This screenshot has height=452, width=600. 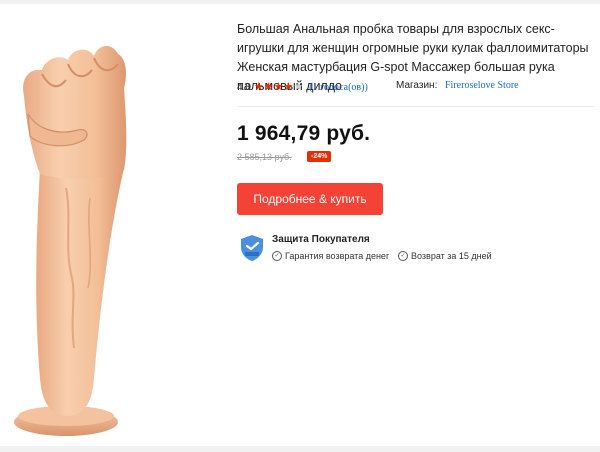 I want to click on rating-value: 4.0, so click(x=244, y=87).